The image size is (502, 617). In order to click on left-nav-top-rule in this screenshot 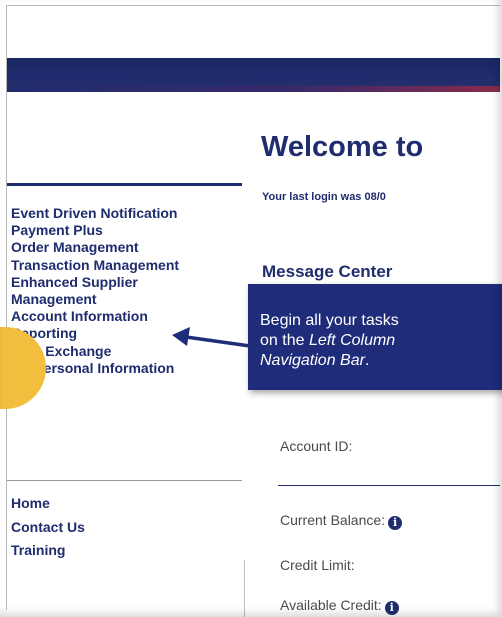, I will do `click(124, 184)`.